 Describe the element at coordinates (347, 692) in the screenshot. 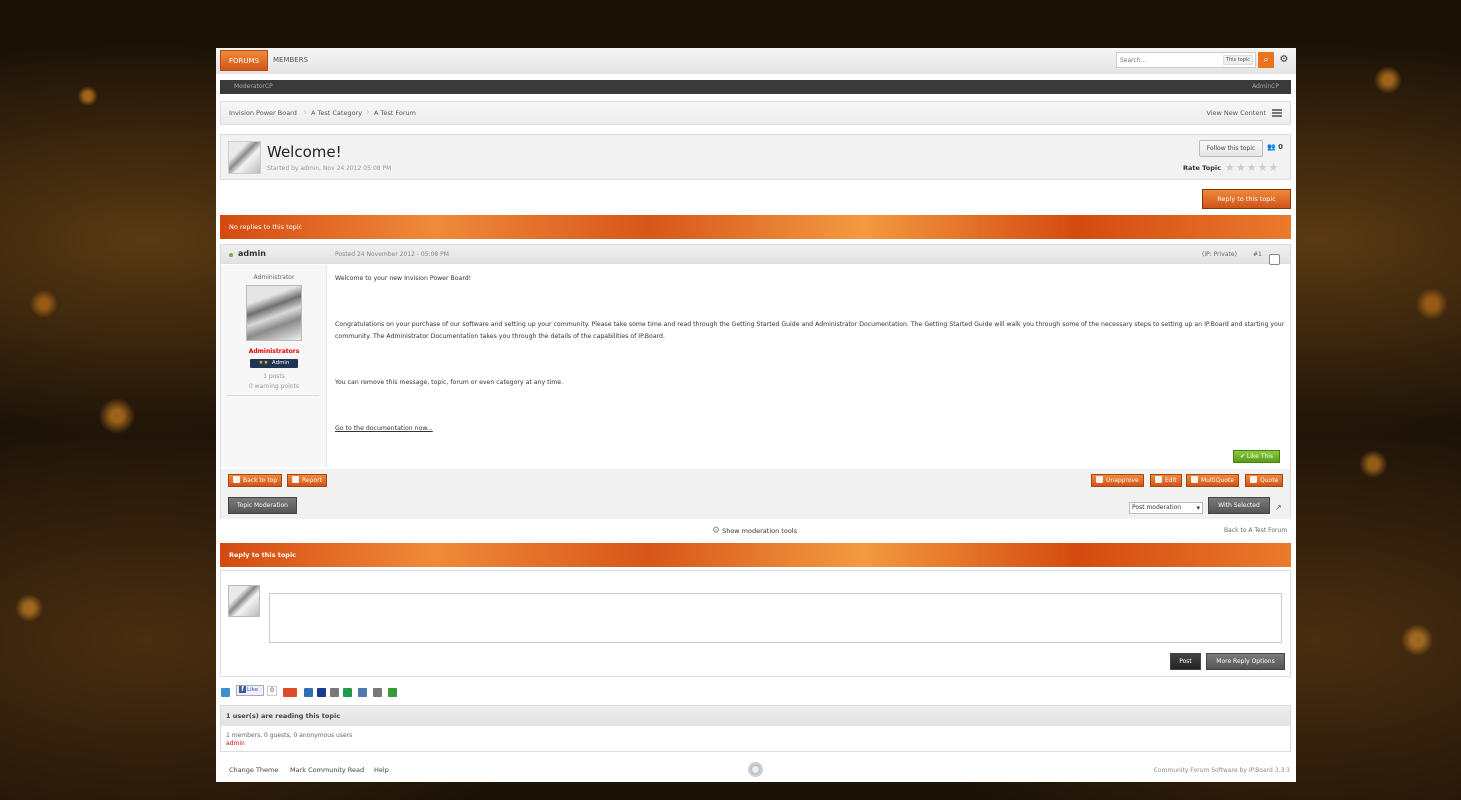

I see `stumbleupon-icon` at that location.